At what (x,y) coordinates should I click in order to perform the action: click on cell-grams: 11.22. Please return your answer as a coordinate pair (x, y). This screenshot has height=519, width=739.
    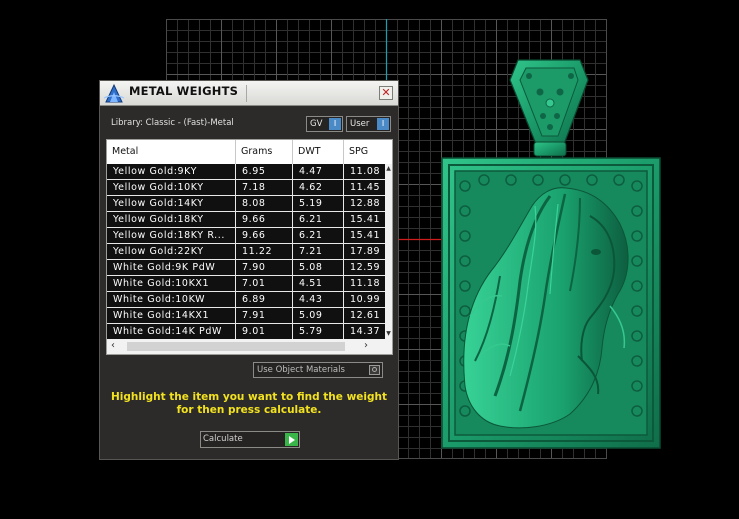
    Looking at the image, I should click on (264, 251).